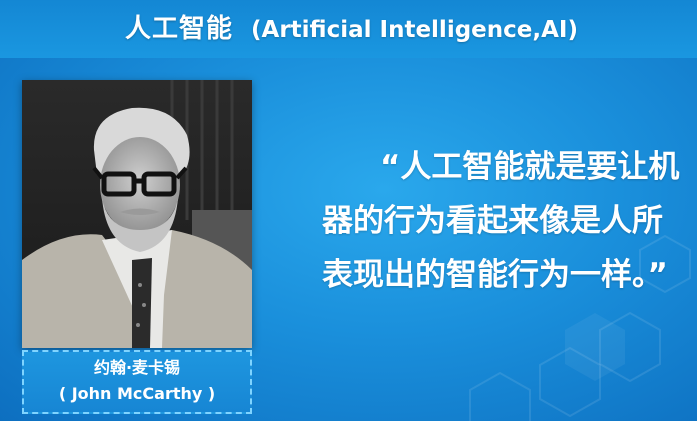  I want to click on quote-line-1: “人工智能就是要让机, so click(530, 167).